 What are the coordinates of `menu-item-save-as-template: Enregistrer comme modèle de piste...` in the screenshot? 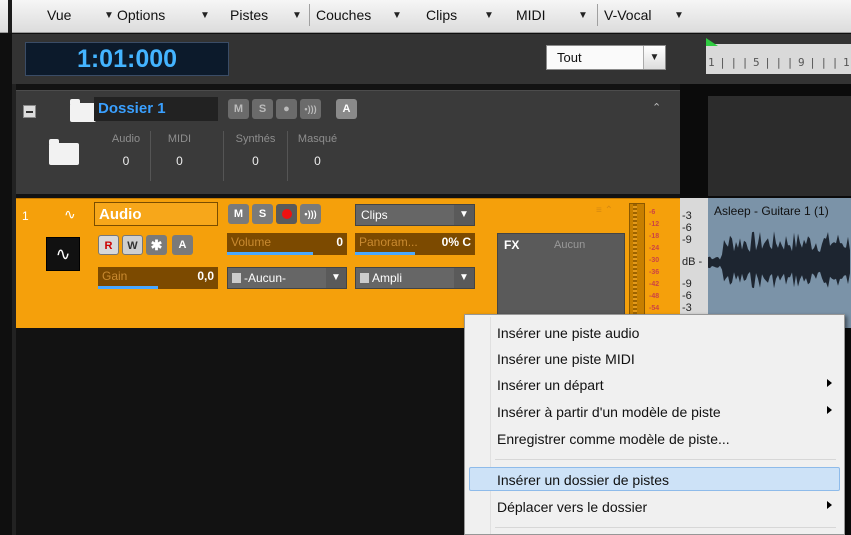 It's located at (654, 439).